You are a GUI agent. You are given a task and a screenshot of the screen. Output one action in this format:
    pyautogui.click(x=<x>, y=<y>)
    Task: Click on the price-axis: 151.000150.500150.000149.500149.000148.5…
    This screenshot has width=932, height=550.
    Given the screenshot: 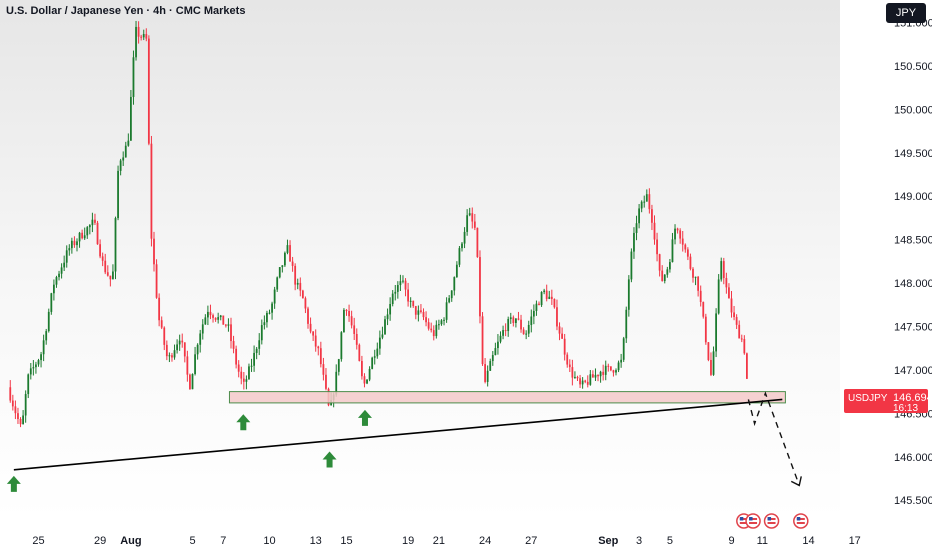 What is the action you would take?
    pyautogui.click(x=913, y=263)
    